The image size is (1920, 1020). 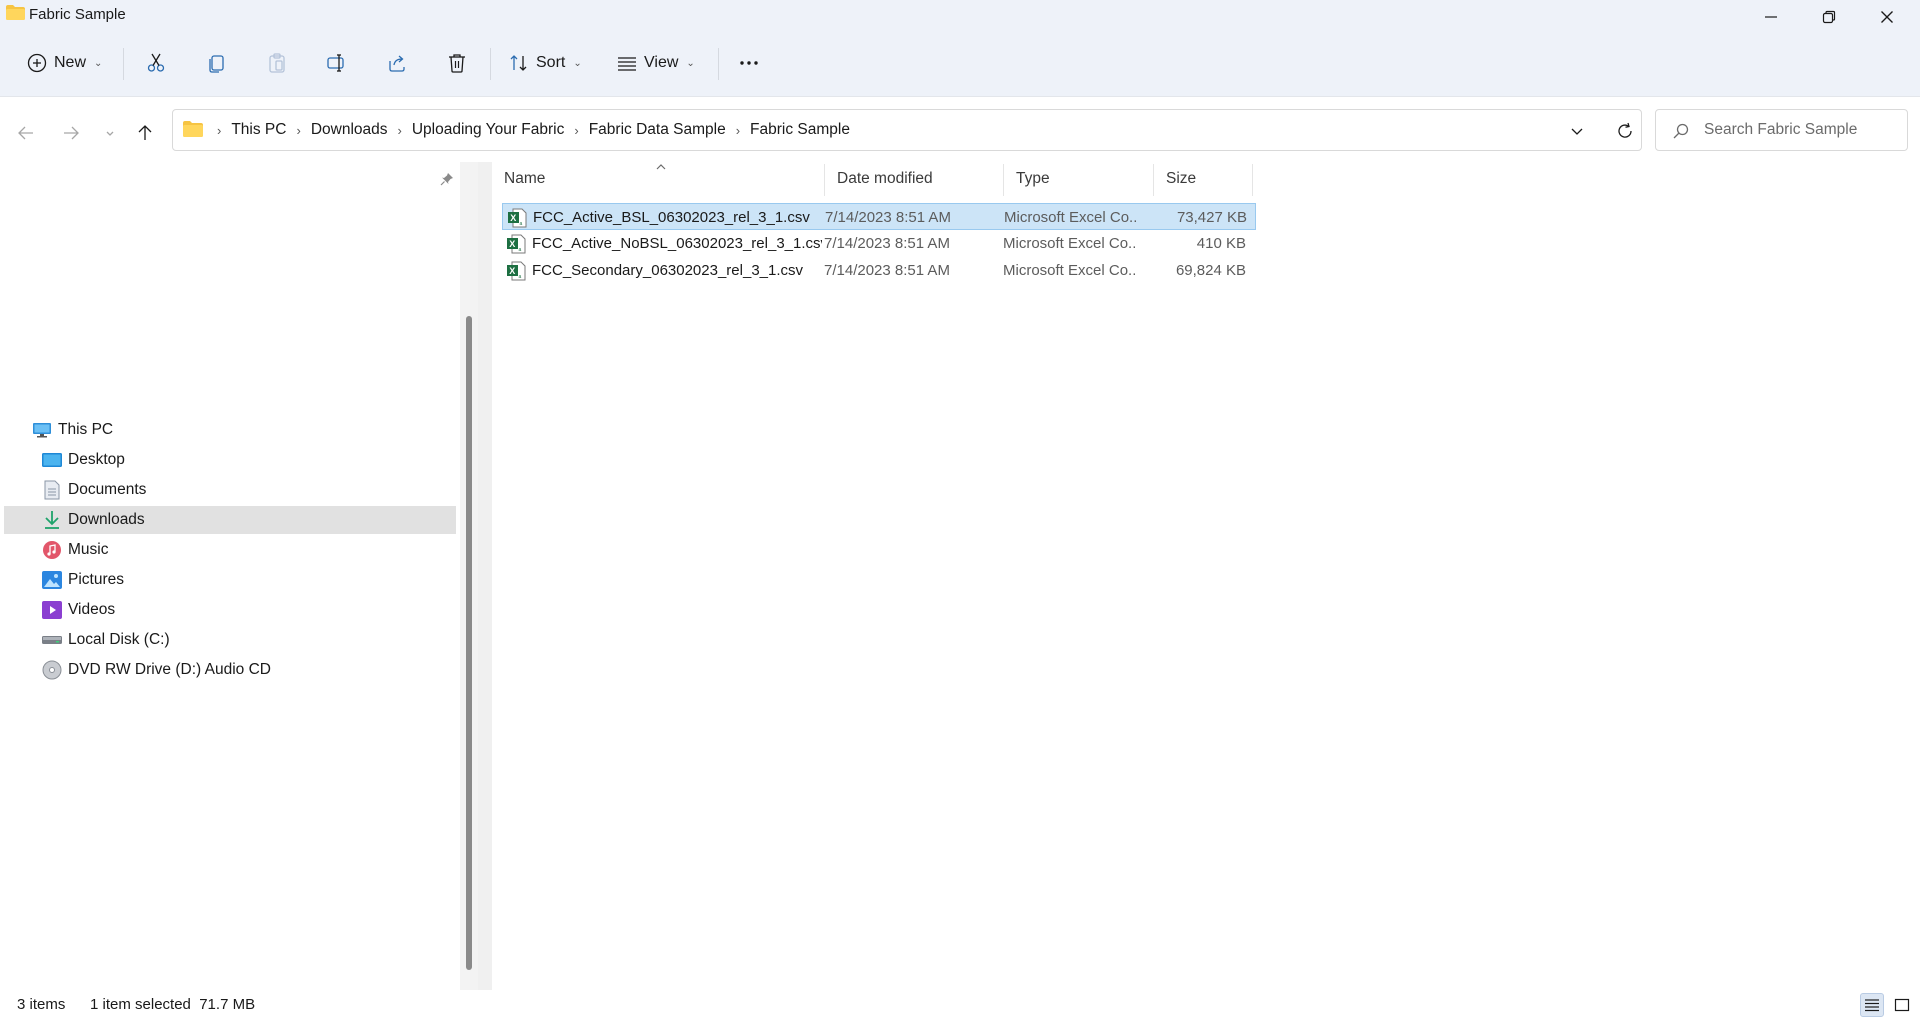 I want to click on sidebar-item-dvd-drive: DVD RW Drive (D:) Audio CD, so click(x=230, y=670).